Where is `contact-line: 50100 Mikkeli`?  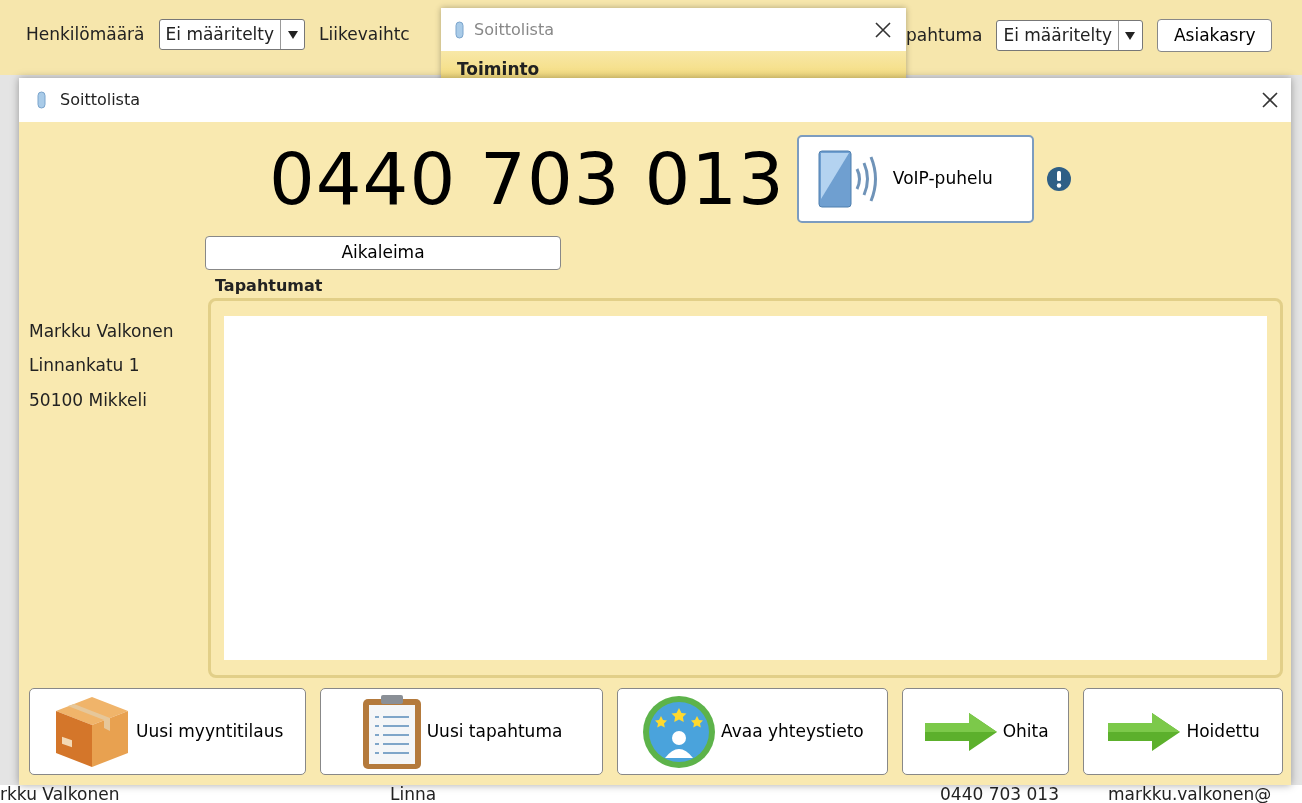 contact-line: 50100 Mikkeli is located at coordinates (88, 400).